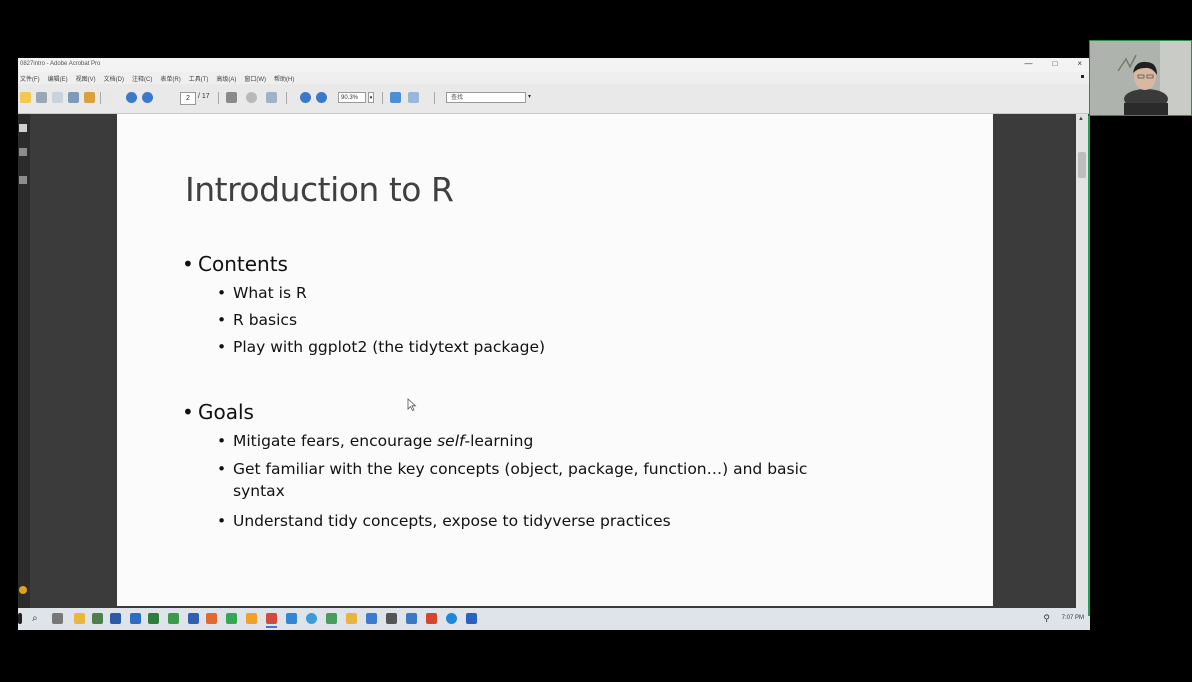 This screenshot has width=1192, height=682. I want to click on attachments-panel-icon, so click(23, 152).